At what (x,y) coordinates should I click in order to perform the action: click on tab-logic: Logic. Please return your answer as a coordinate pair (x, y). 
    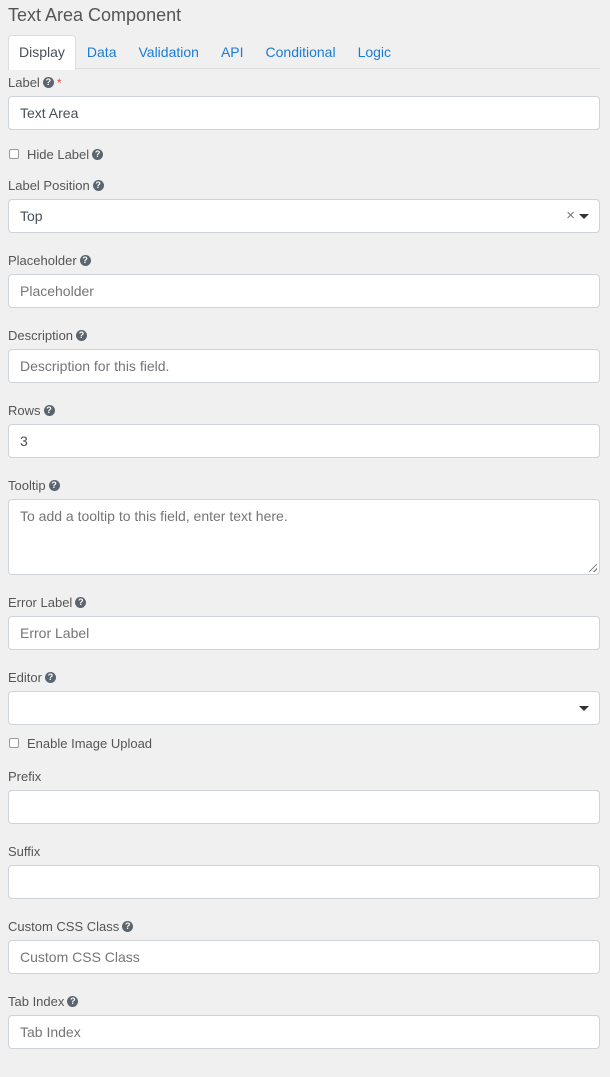
    Looking at the image, I should click on (374, 51).